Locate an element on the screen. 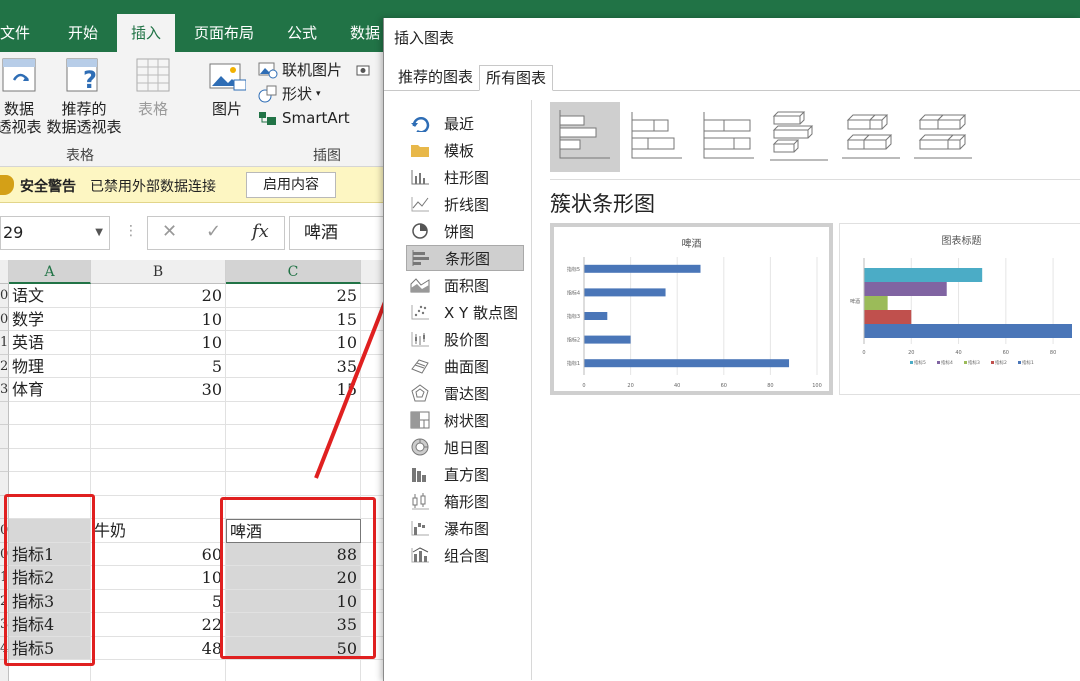  subtype-100-stacked-bar is located at coordinates (729, 137).